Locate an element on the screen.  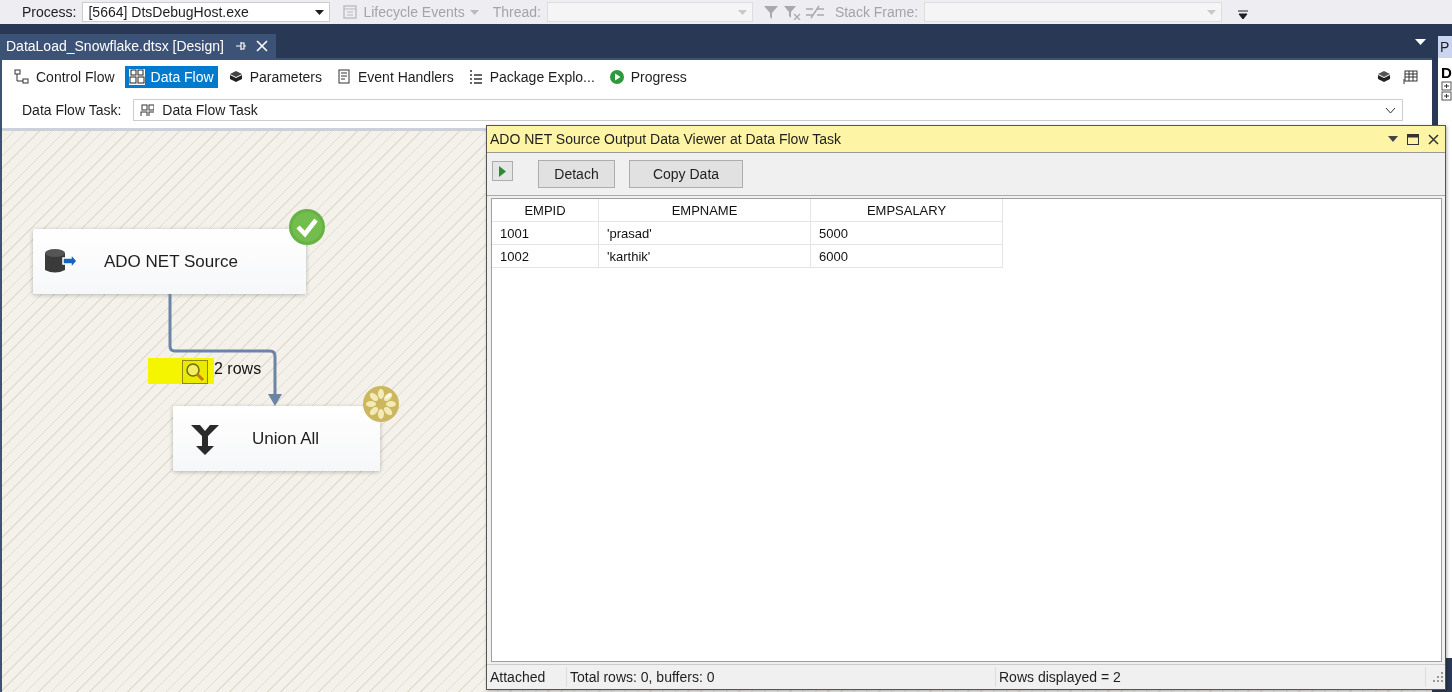
status-text: Rows displayed = 2 is located at coordinates (1211, 677).